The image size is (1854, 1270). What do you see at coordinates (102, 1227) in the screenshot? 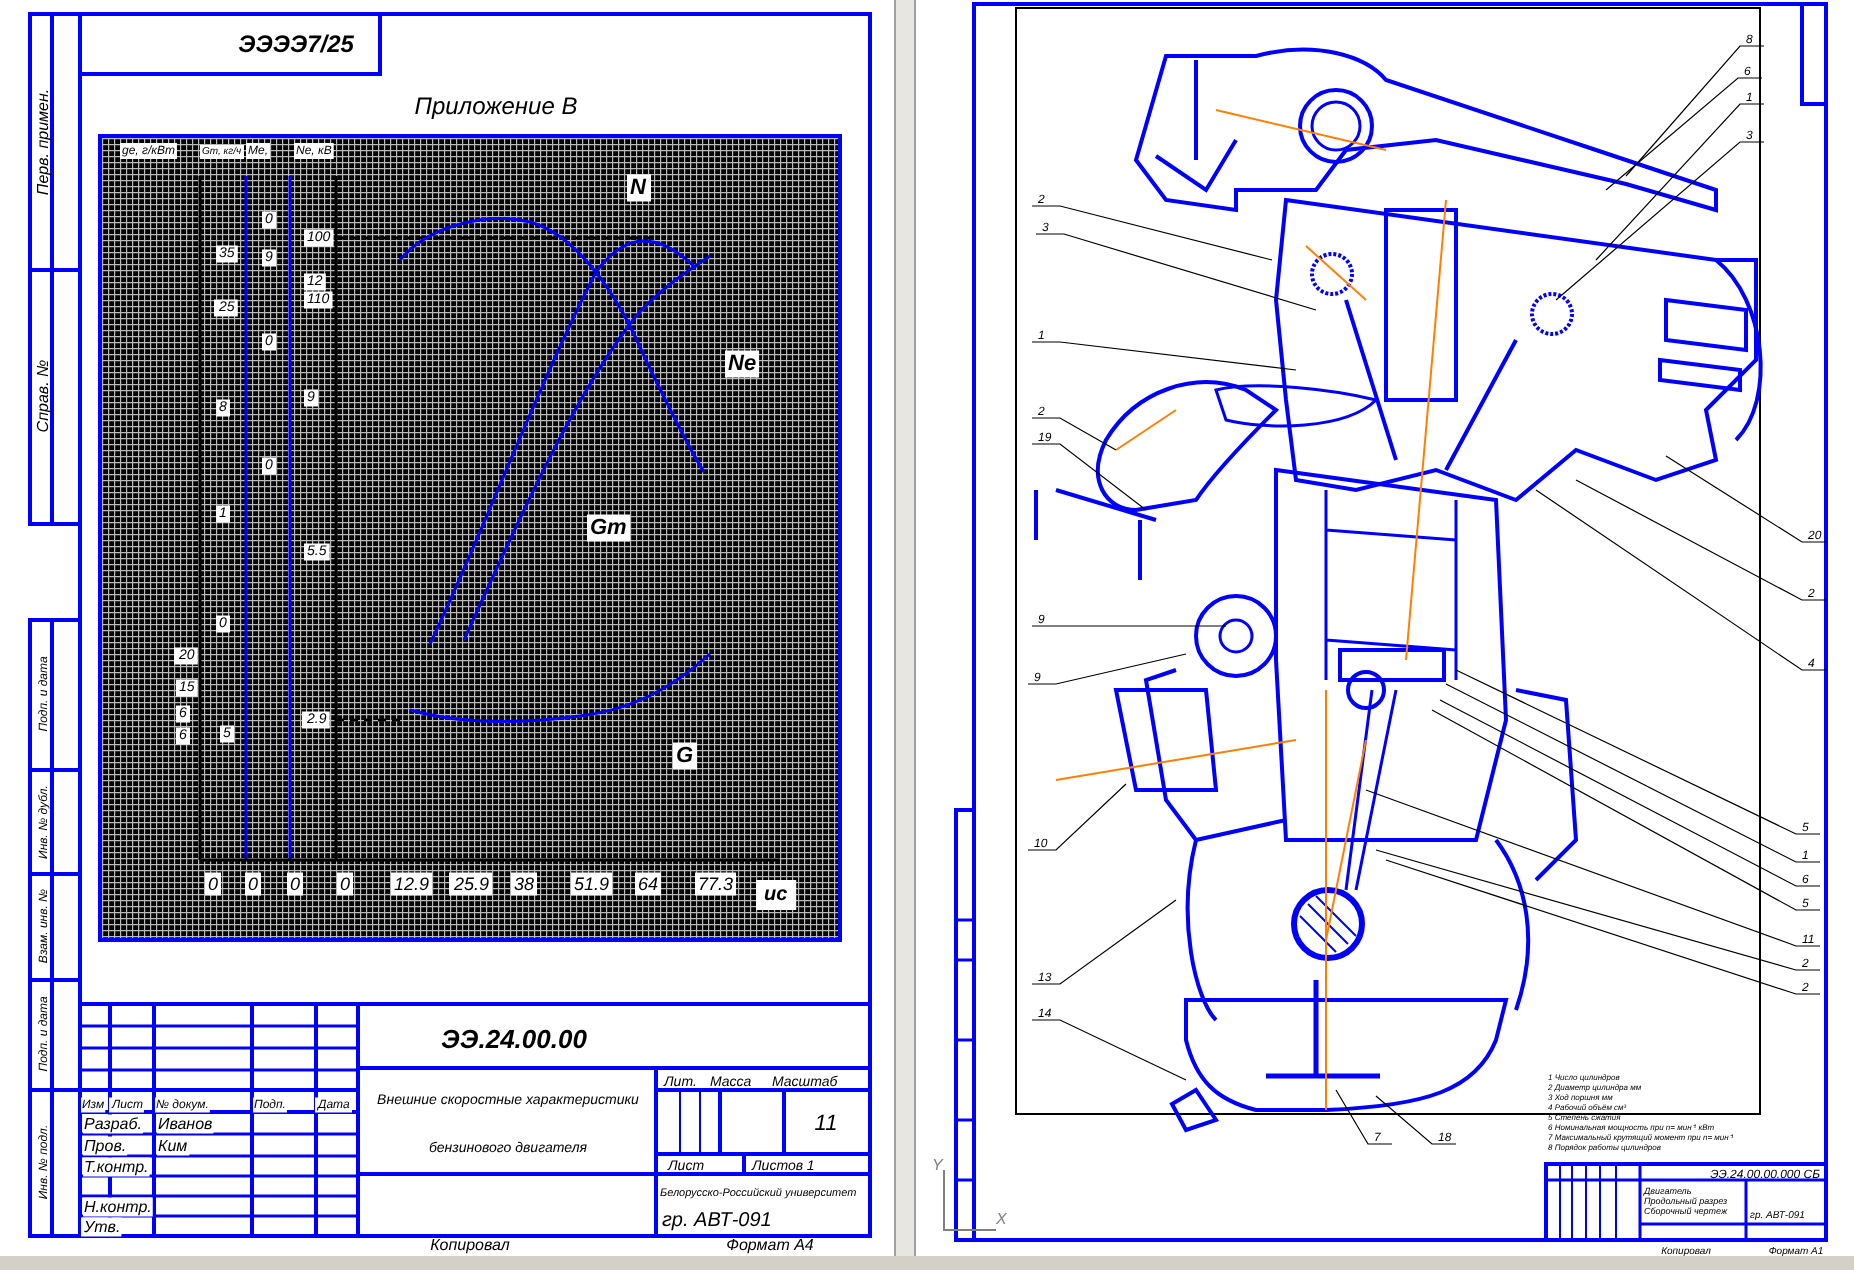
I see `title-block-role: Утв.` at bounding box center [102, 1227].